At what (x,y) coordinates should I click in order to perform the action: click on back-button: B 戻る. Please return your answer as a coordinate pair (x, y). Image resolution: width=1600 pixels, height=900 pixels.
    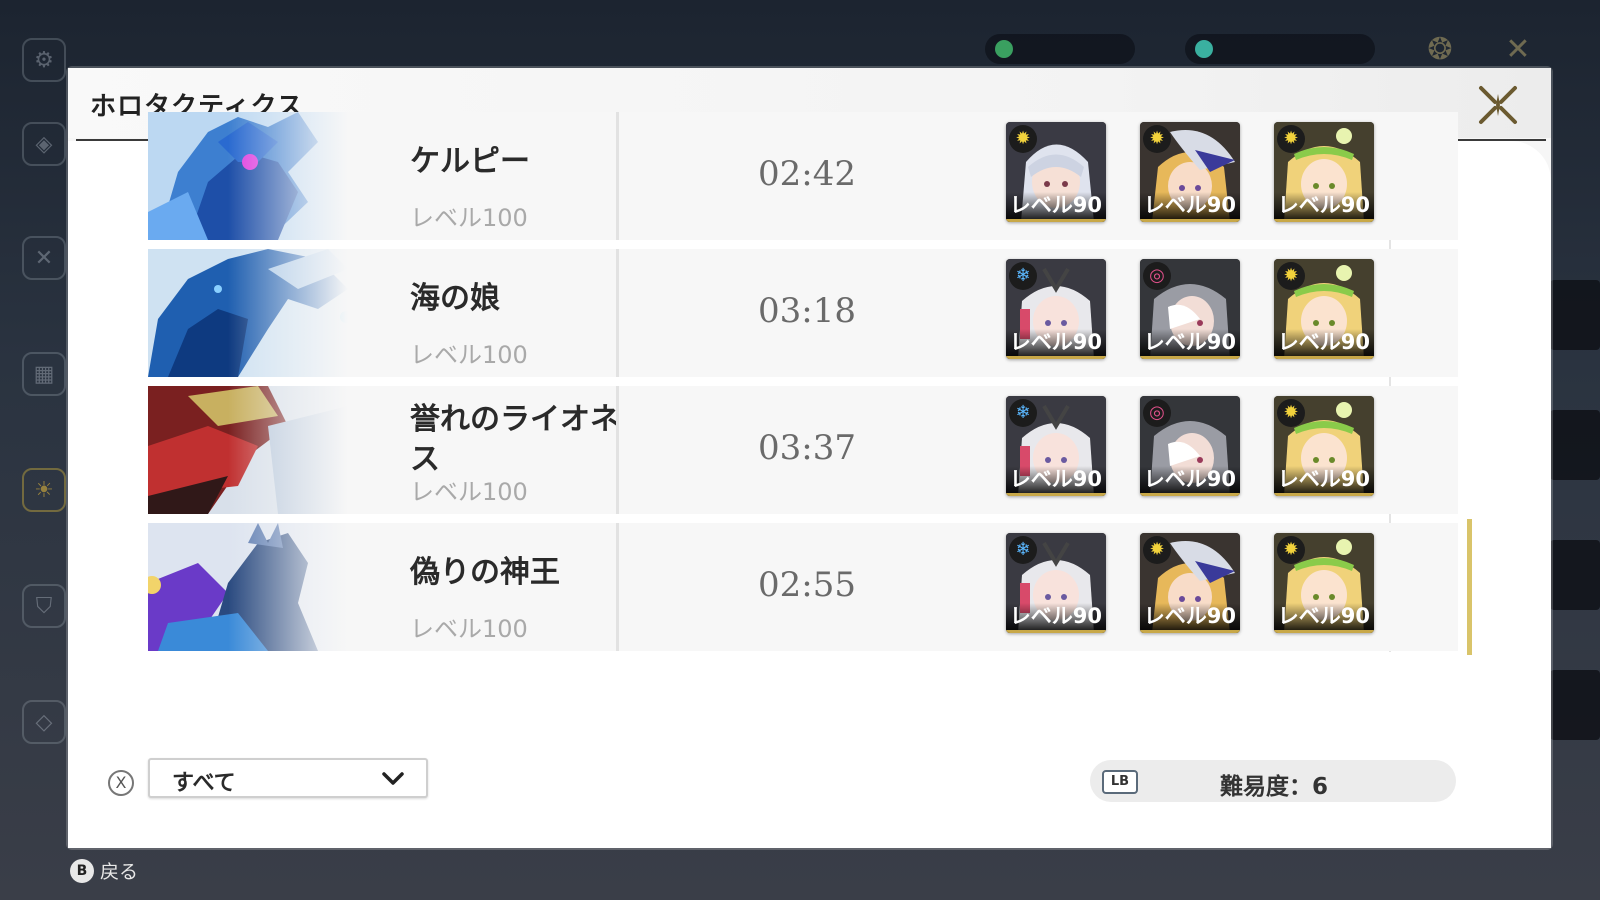
    Looking at the image, I should click on (104, 870).